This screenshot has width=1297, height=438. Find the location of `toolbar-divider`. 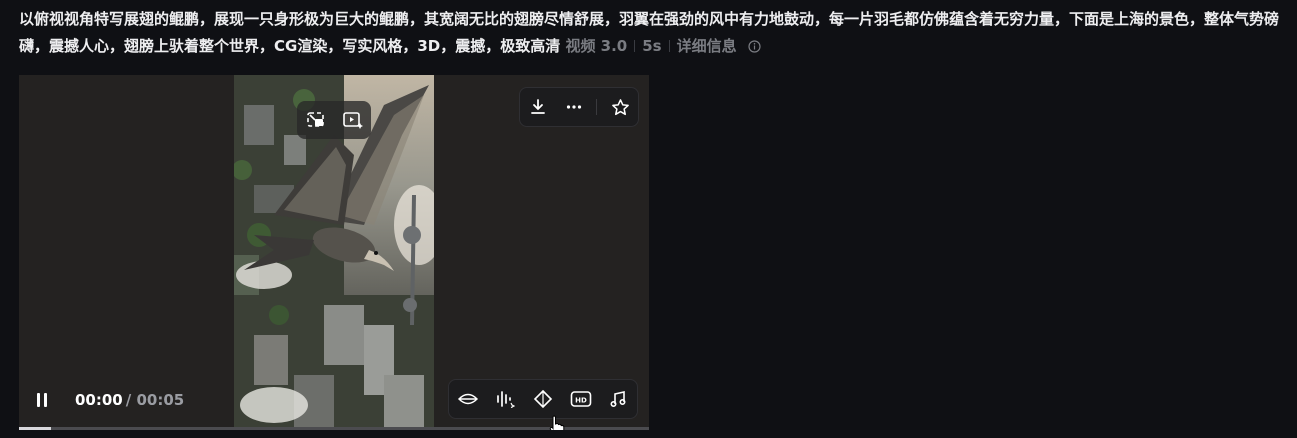

toolbar-divider is located at coordinates (597, 107).